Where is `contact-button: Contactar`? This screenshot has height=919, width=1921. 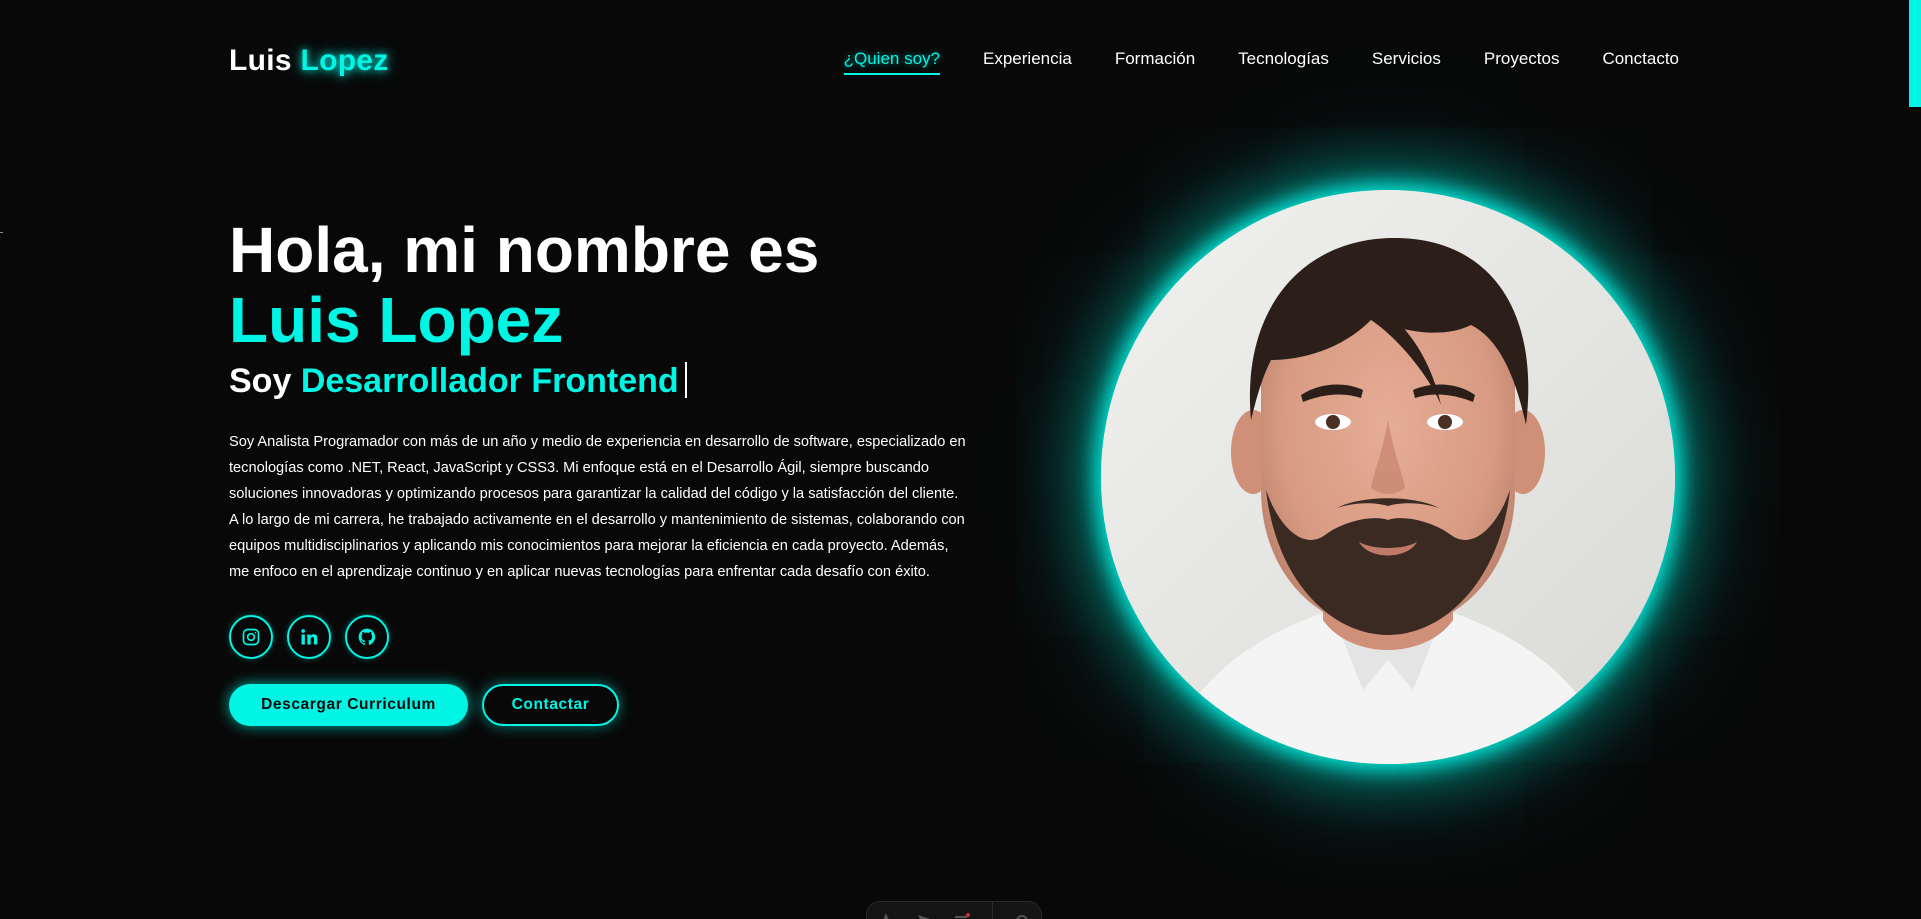
contact-button: Contactar is located at coordinates (550, 705).